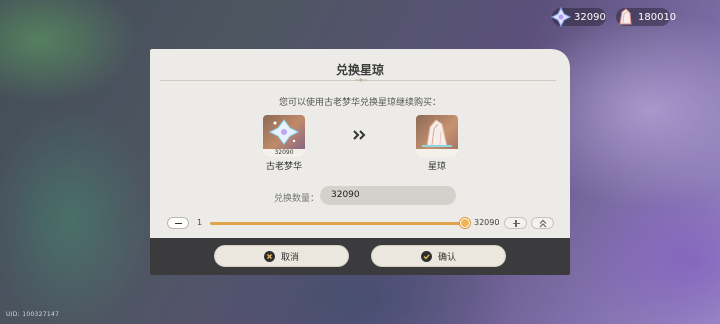  Describe the element at coordinates (561, 17) in the screenshot. I see `stellar-jade-icon` at that location.